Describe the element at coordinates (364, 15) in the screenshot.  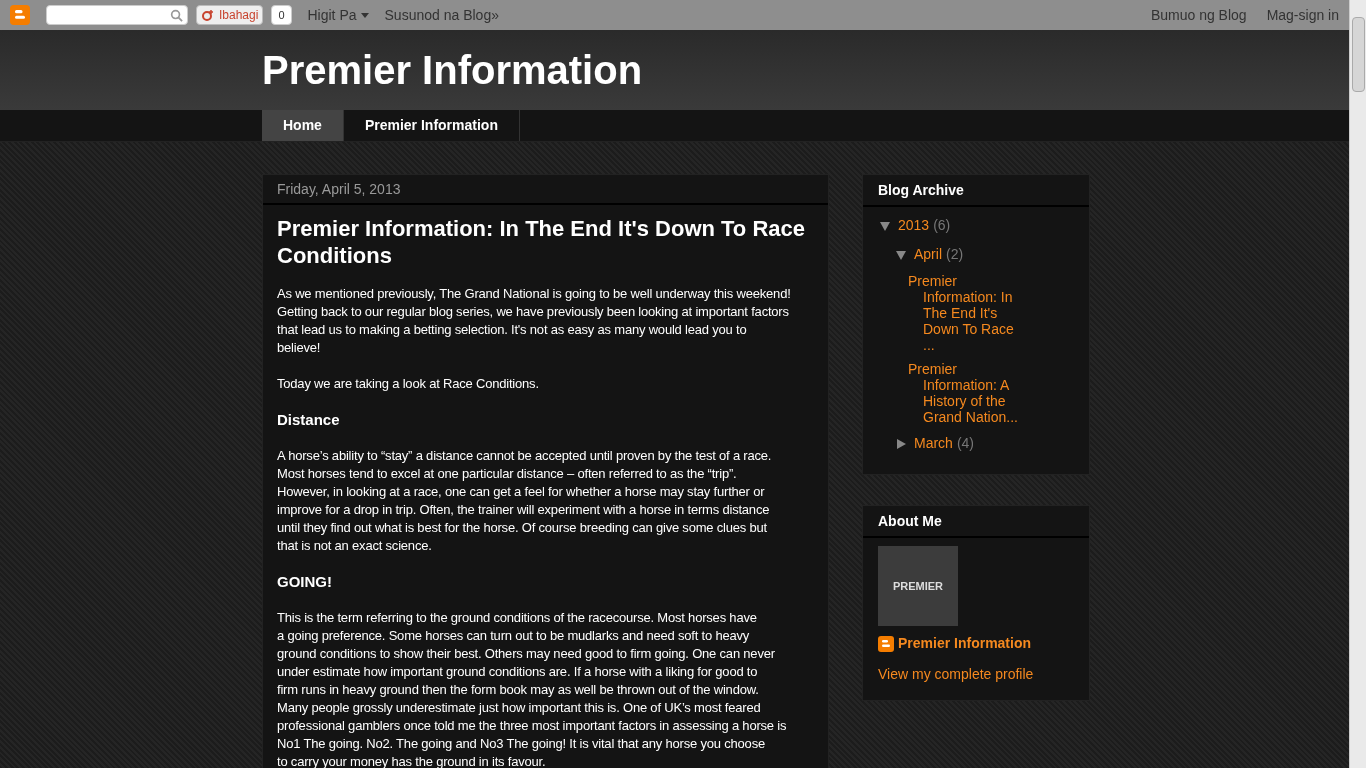
I see `caret-icon` at that location.